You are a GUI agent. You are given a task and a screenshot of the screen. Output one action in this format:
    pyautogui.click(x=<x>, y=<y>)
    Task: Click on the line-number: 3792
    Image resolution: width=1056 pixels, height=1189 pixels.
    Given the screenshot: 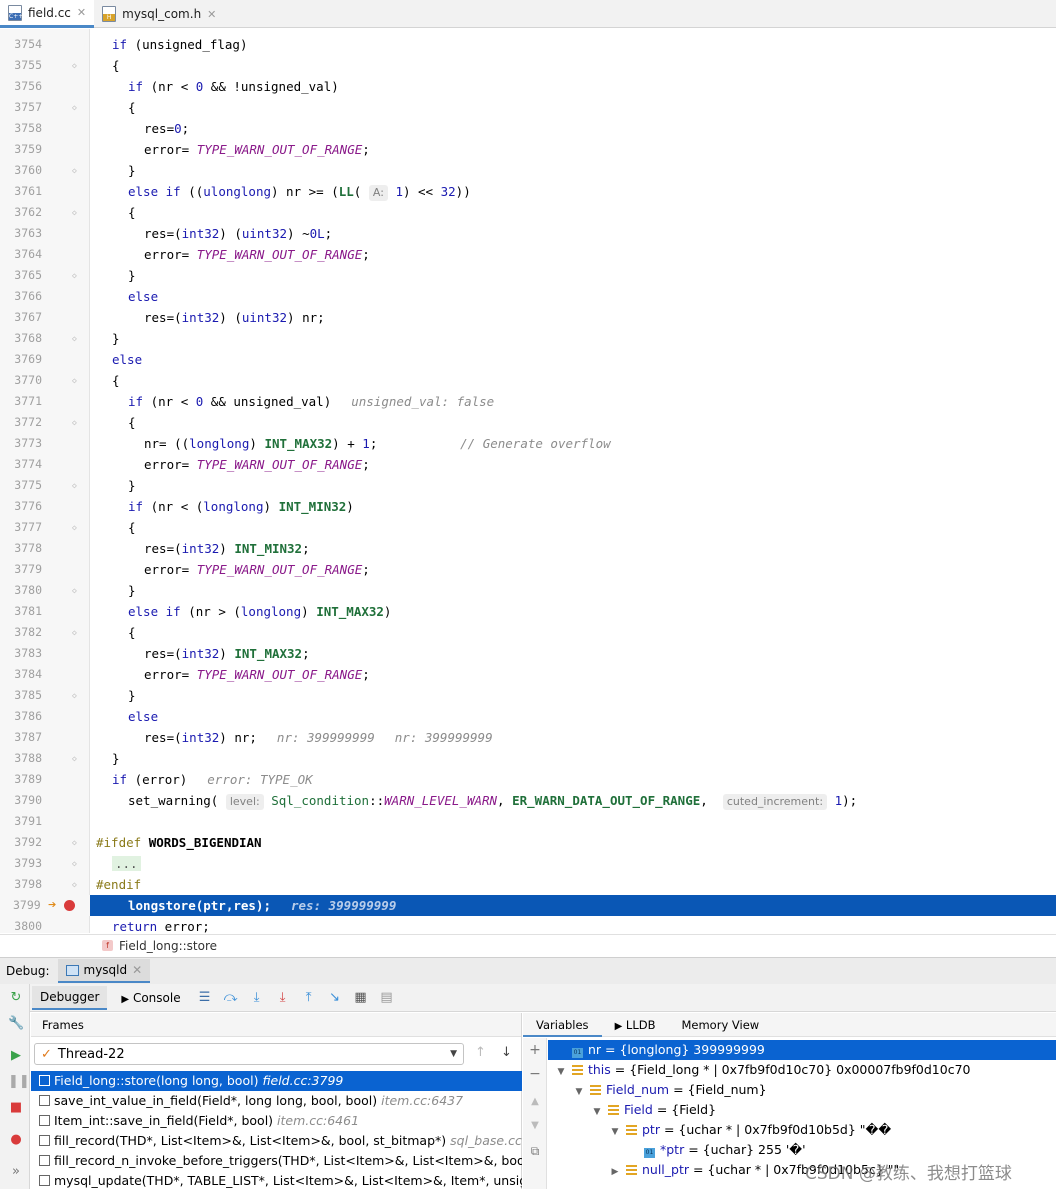 What is the action you would take?
    pyautogui.click(x=21, y=842)
    